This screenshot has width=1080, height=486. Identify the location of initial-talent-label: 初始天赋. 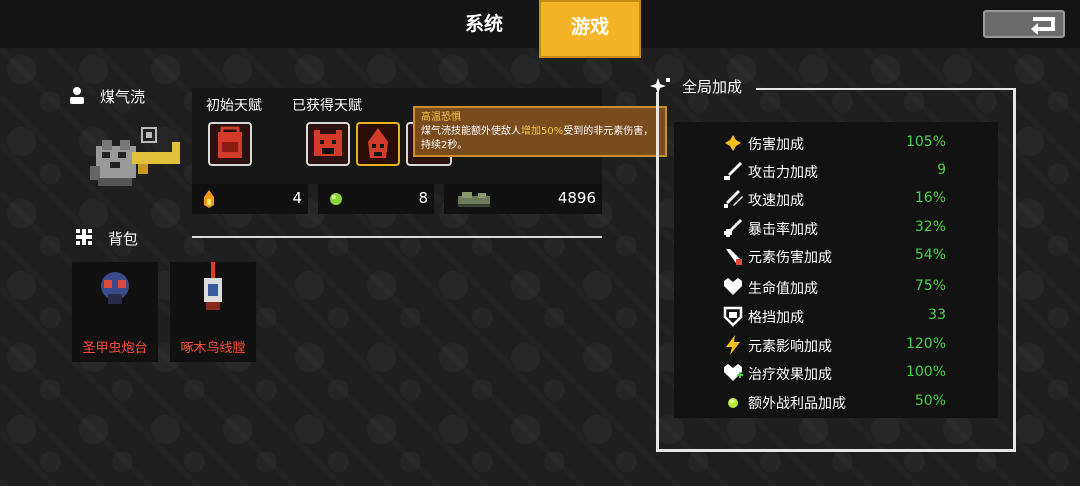
(234, 106).